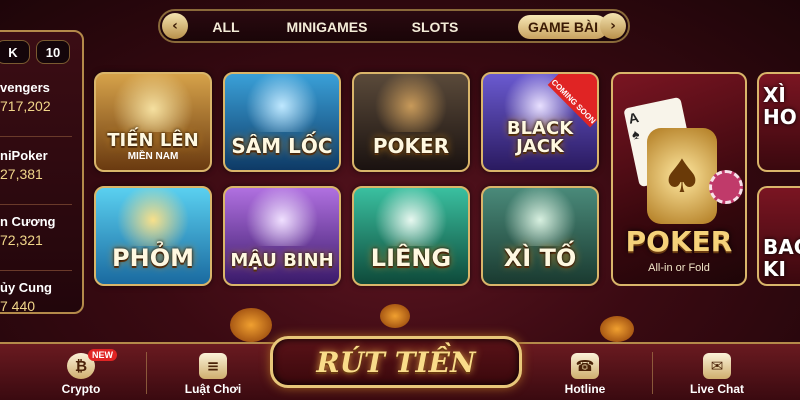 This screenshot has height=400, width=800. What do you see at coordinates (15, 52) in the screenshot?
I see `leaderboard-tab-left: K` at bounding box center [15, 52].